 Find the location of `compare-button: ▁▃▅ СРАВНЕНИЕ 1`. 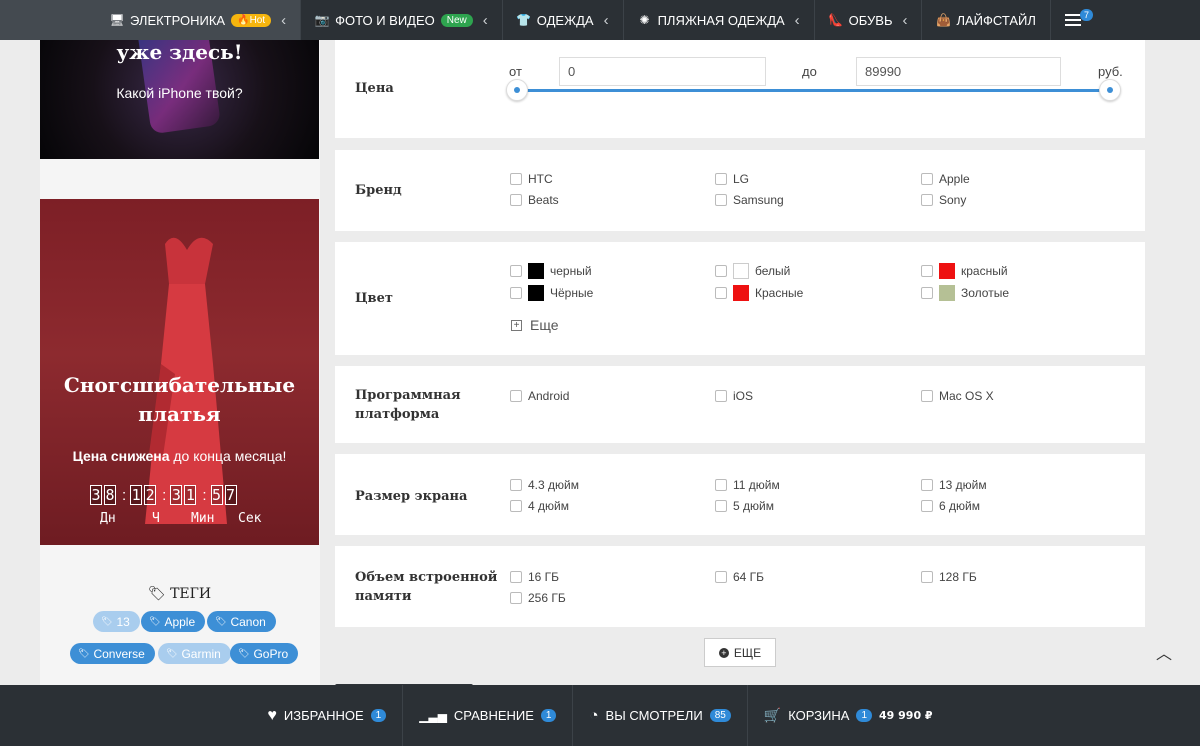

compare-button: ▁▃▅ СРАВНЕНИЕ 1 is located at coordinates (488, 715).